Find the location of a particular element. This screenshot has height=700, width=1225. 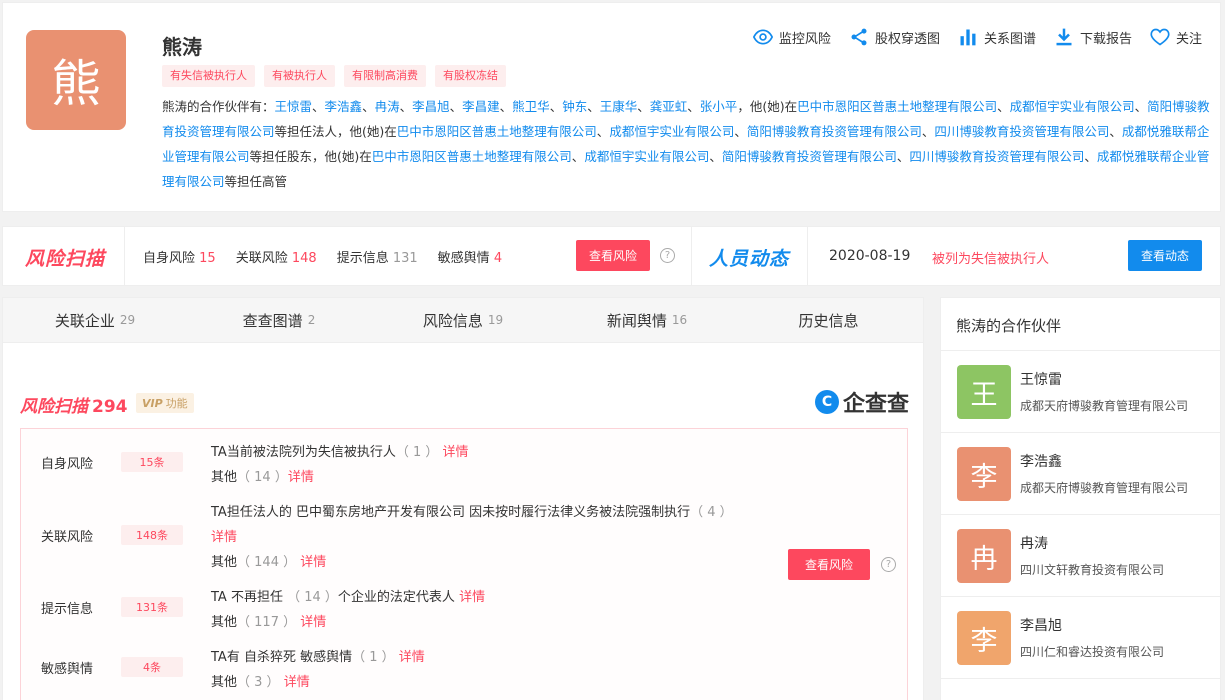

partner-name: 冉涛 is located at coordinates (1034, 543).